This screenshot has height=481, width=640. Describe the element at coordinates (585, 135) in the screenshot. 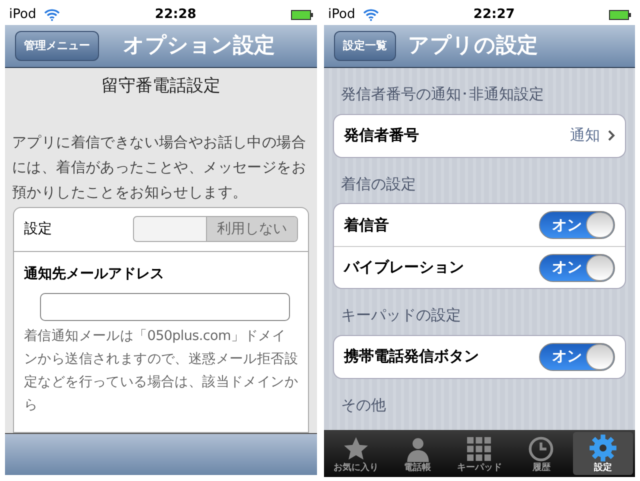

I see `row-value: 通知` at that location.